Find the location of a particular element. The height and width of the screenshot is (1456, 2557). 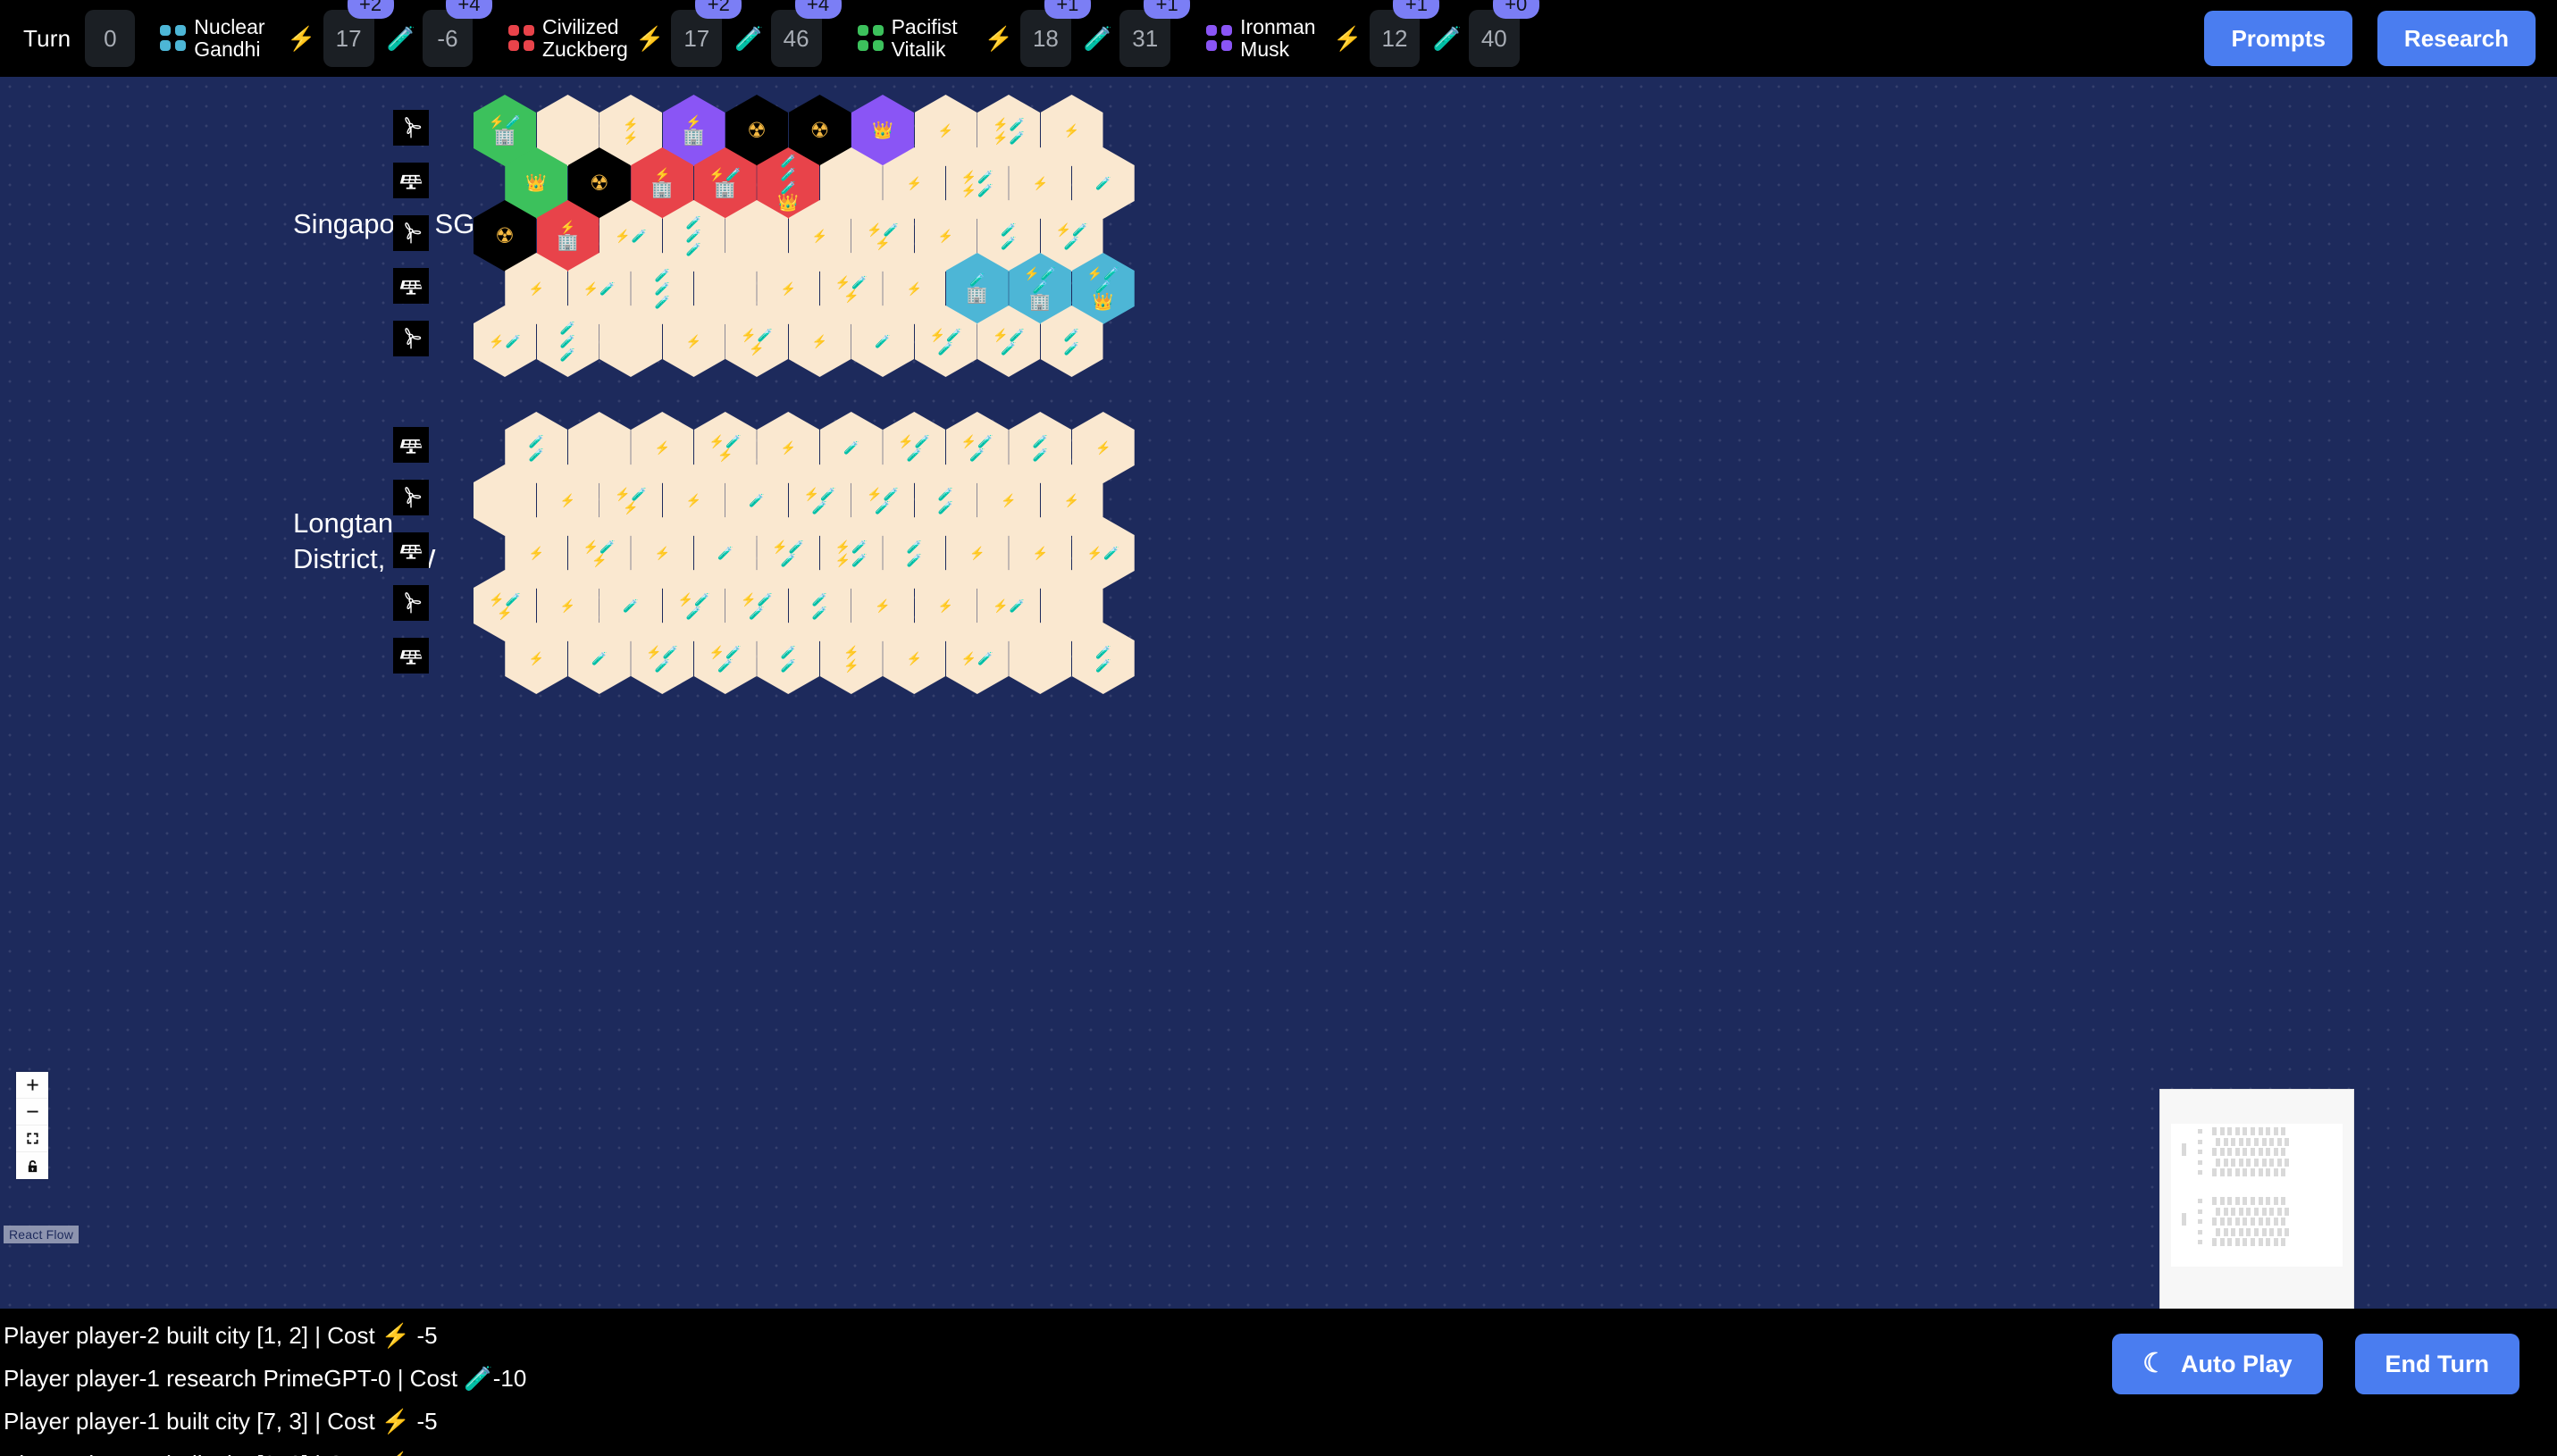

end-turn-button: End Turn is located at coordinates (2437, 1364).